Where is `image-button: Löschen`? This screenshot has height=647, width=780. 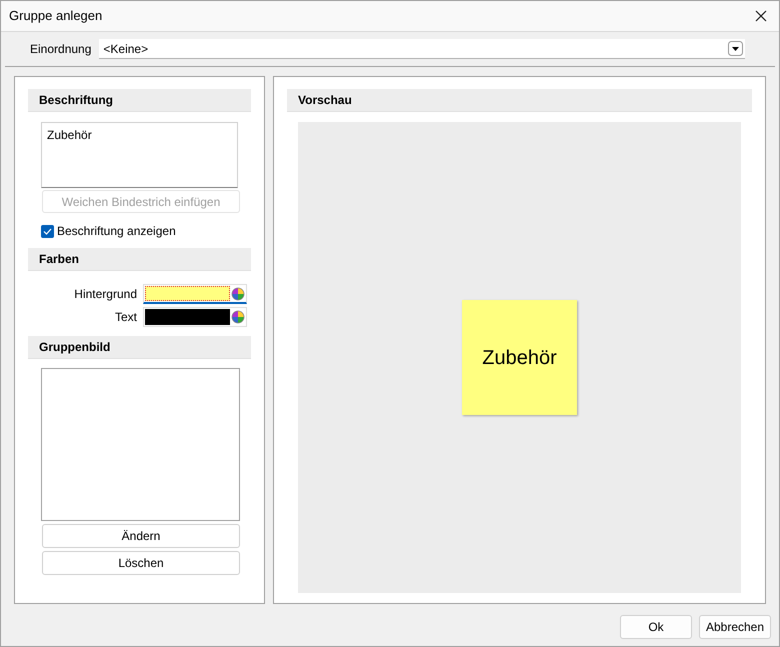
image-button: Löschen is located at coordinates (141, 563).